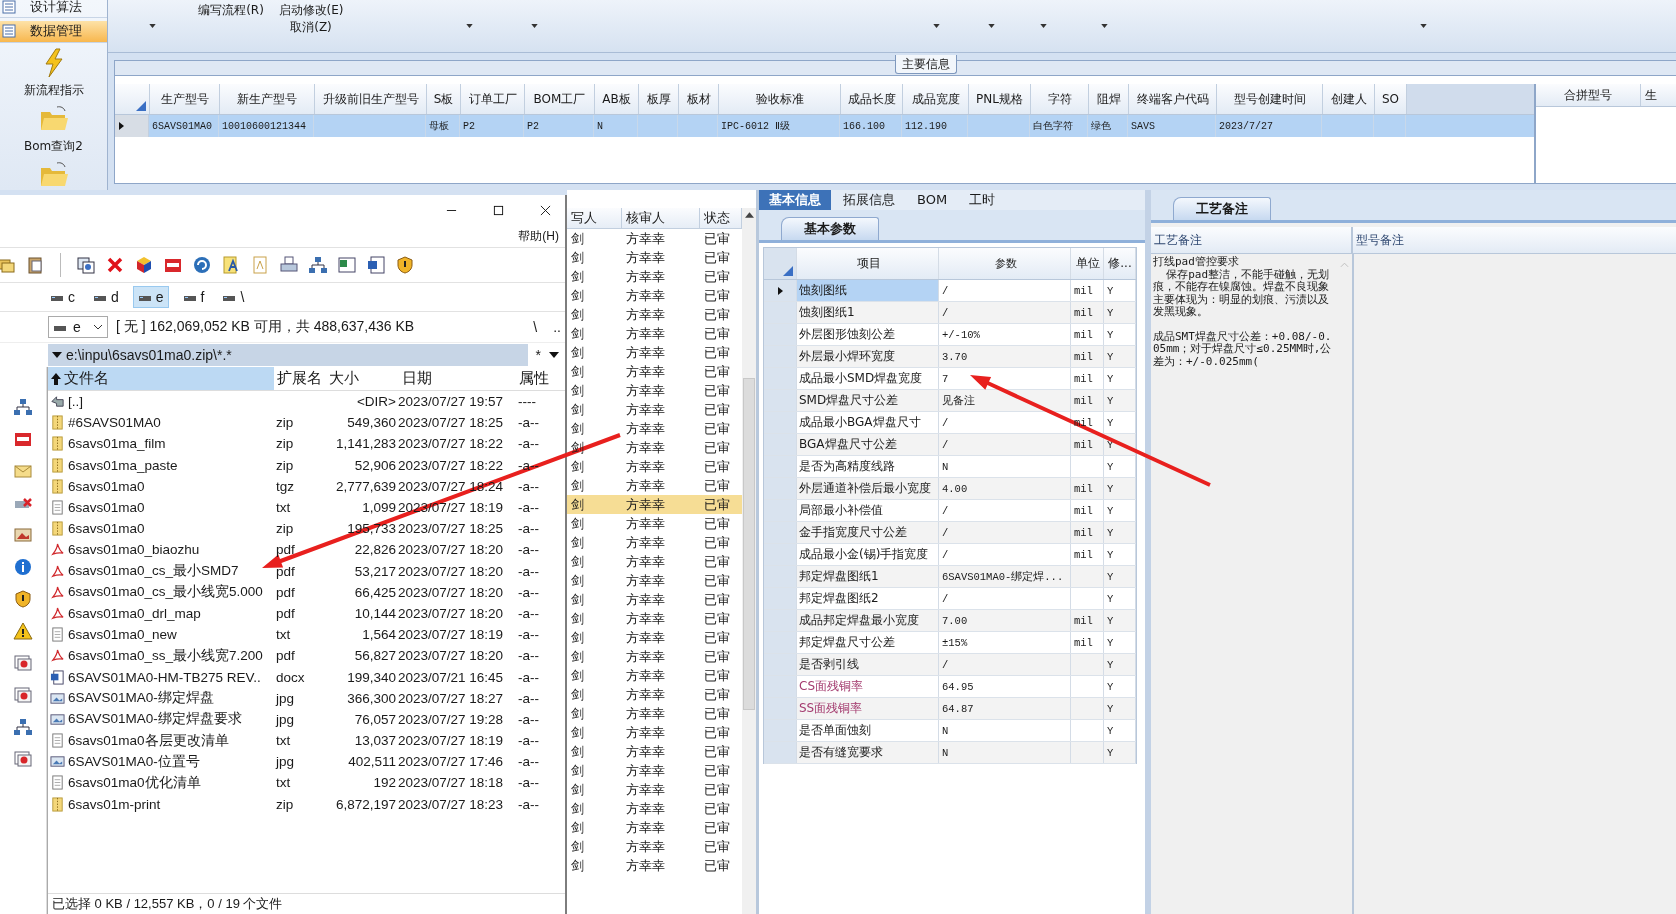 This screenshot has width=1676, height=914. Describe the element at coordinates (554, 355) in the screenshot. I see `caret-icon` at that location.